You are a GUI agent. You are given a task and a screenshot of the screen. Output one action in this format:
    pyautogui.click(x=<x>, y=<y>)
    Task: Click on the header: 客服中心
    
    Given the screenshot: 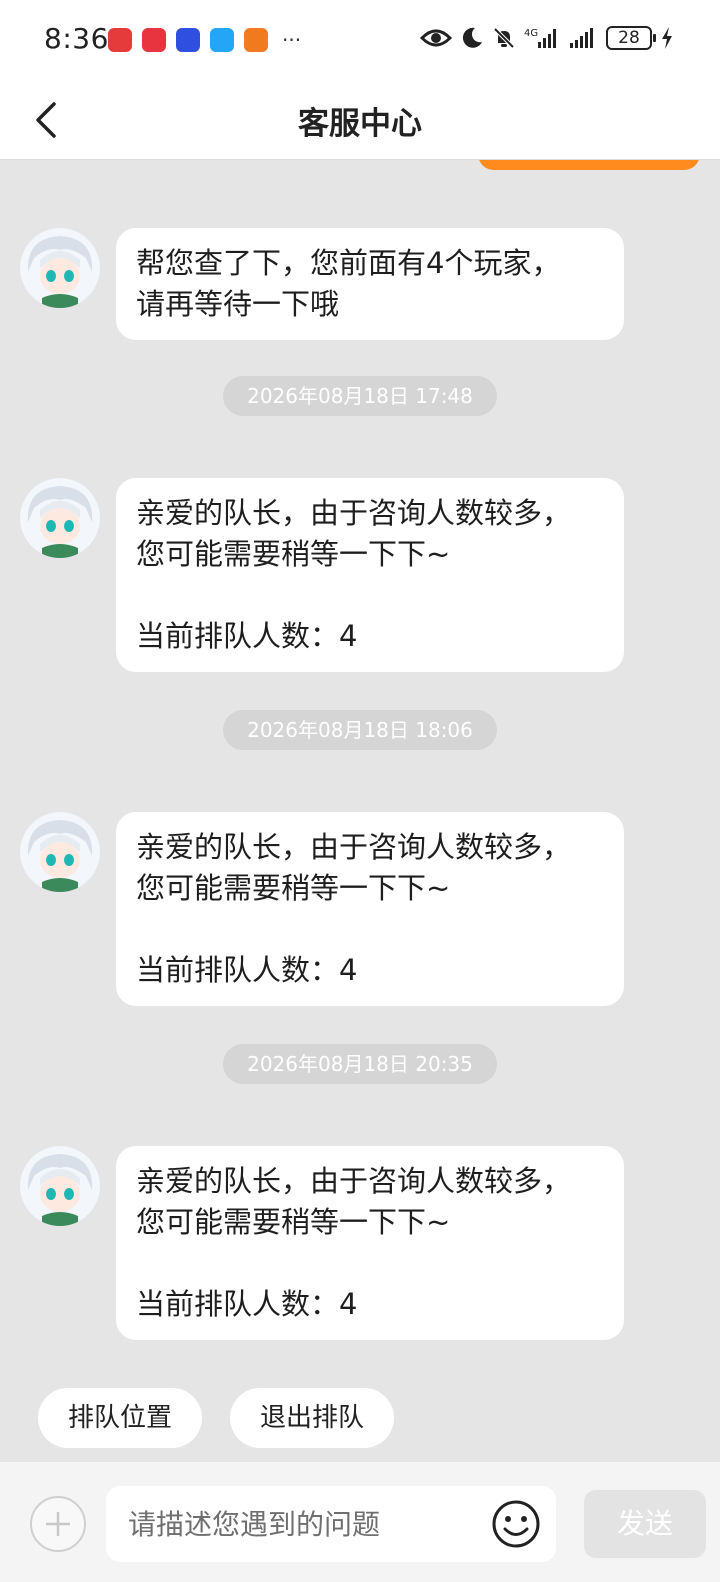 What is the action you would take?
    pyautogui.click(x=360, y=120)
    